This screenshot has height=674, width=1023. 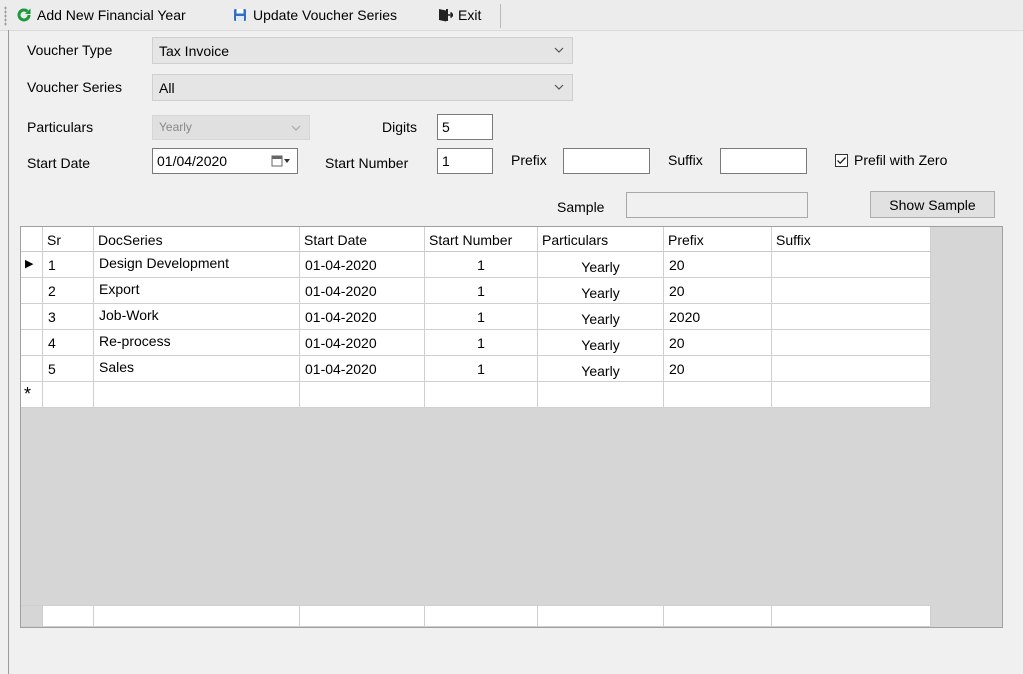 I want to click on exit-button: Exit, so click(x=459, y=15).